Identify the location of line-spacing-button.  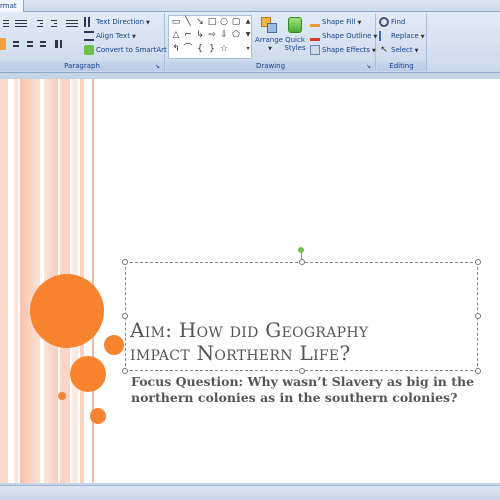
(72, 23).